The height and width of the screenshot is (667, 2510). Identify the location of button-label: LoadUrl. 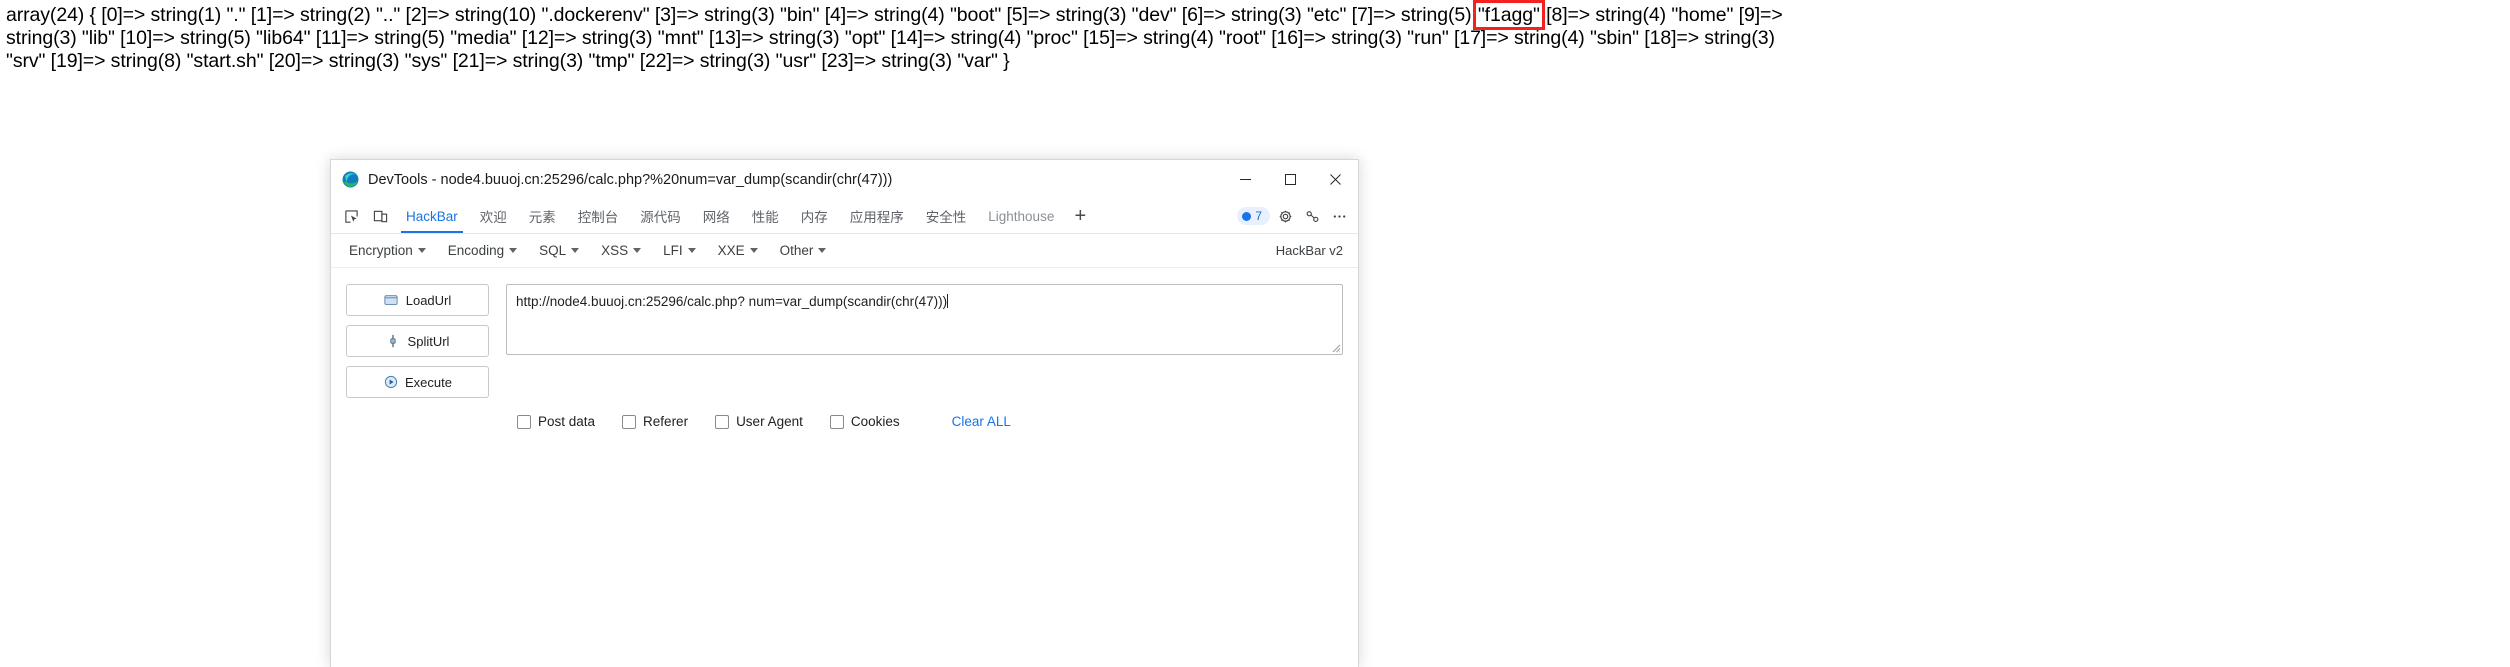
(428, 300).